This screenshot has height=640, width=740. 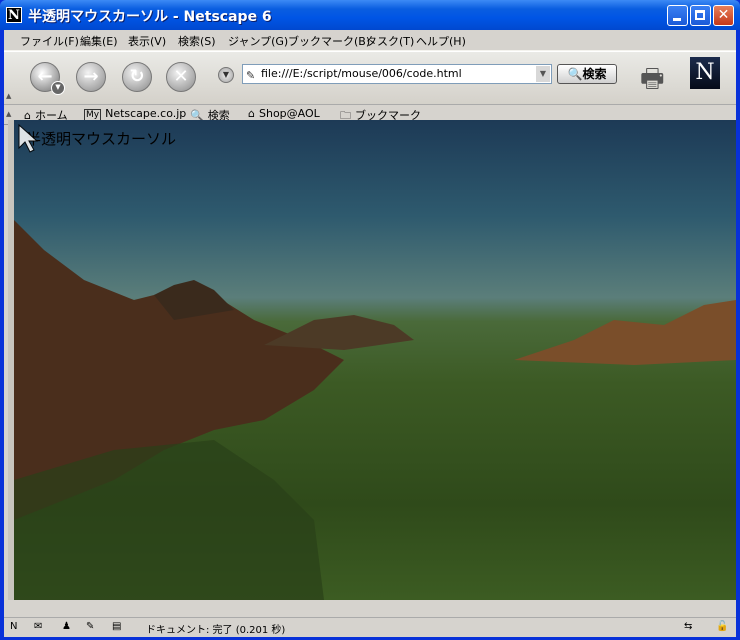 What do you see at coordinates (101, 139) in the screenshot?
I see `page-heading: 半透明マウスカーソル` at bounding box center [101, 139].